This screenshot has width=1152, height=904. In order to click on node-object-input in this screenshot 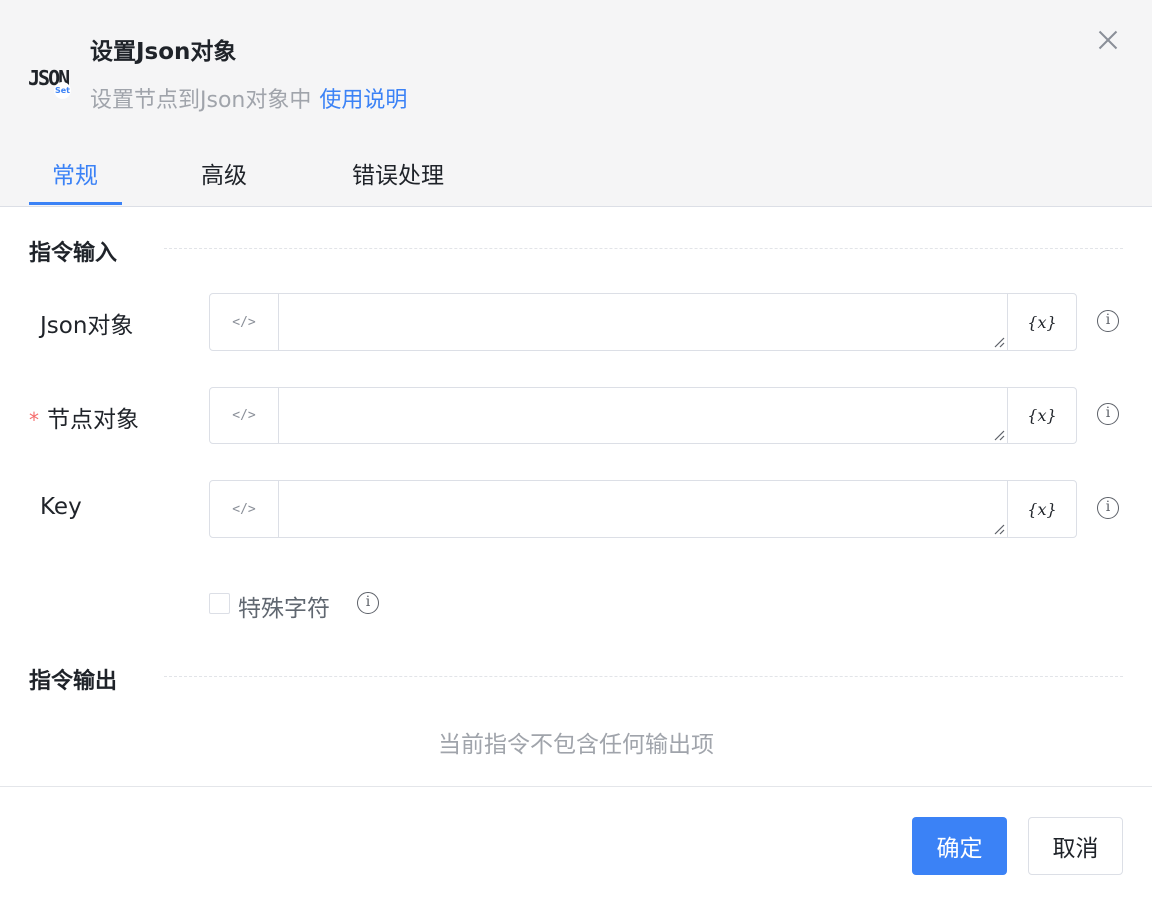, I will do `click(643, 415)`.